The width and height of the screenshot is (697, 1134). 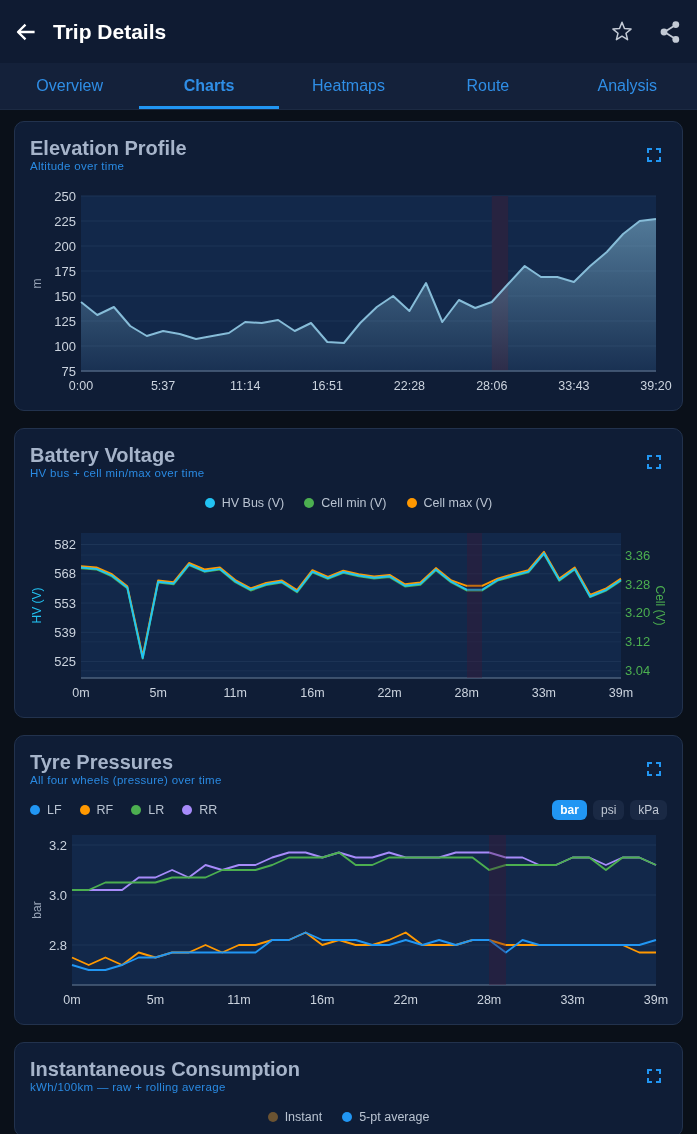 I want to click on axis-tick-label: 3.2, so click(x=57, y=845).